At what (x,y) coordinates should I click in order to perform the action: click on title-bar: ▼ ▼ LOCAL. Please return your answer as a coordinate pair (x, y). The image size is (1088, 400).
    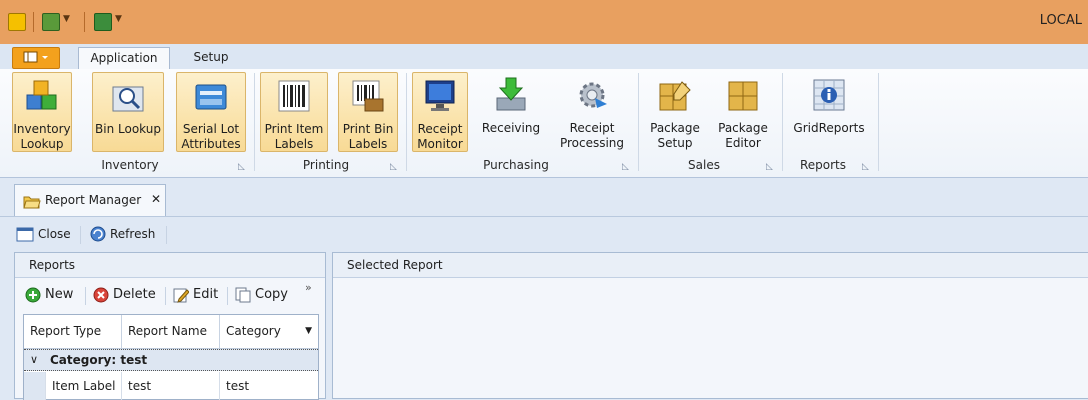
    Looking at the image, I should click on (544, 22).